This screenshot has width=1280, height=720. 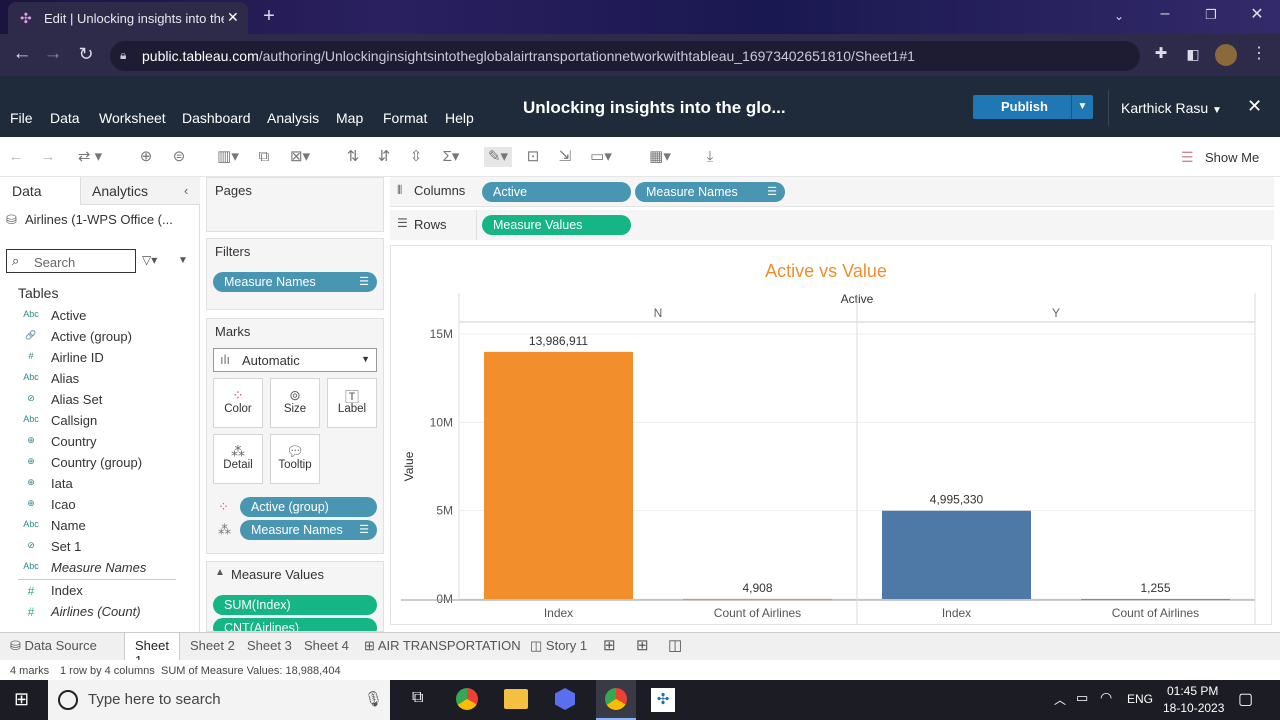 I want to click on totals-icon: Σ▾, so click(x=451, y=157).